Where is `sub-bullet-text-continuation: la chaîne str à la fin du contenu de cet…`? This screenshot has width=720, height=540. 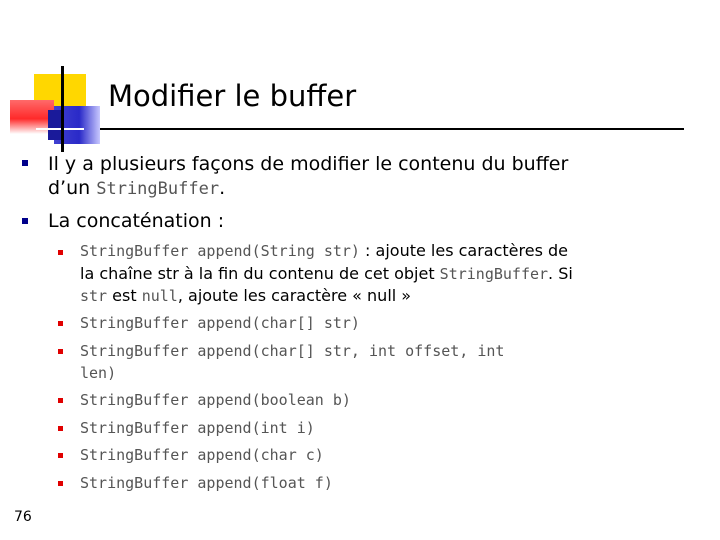
sub-bullet-text-continuation: la chaîne str à la fin du contenu de cet… is located at coordinates (326, 274).